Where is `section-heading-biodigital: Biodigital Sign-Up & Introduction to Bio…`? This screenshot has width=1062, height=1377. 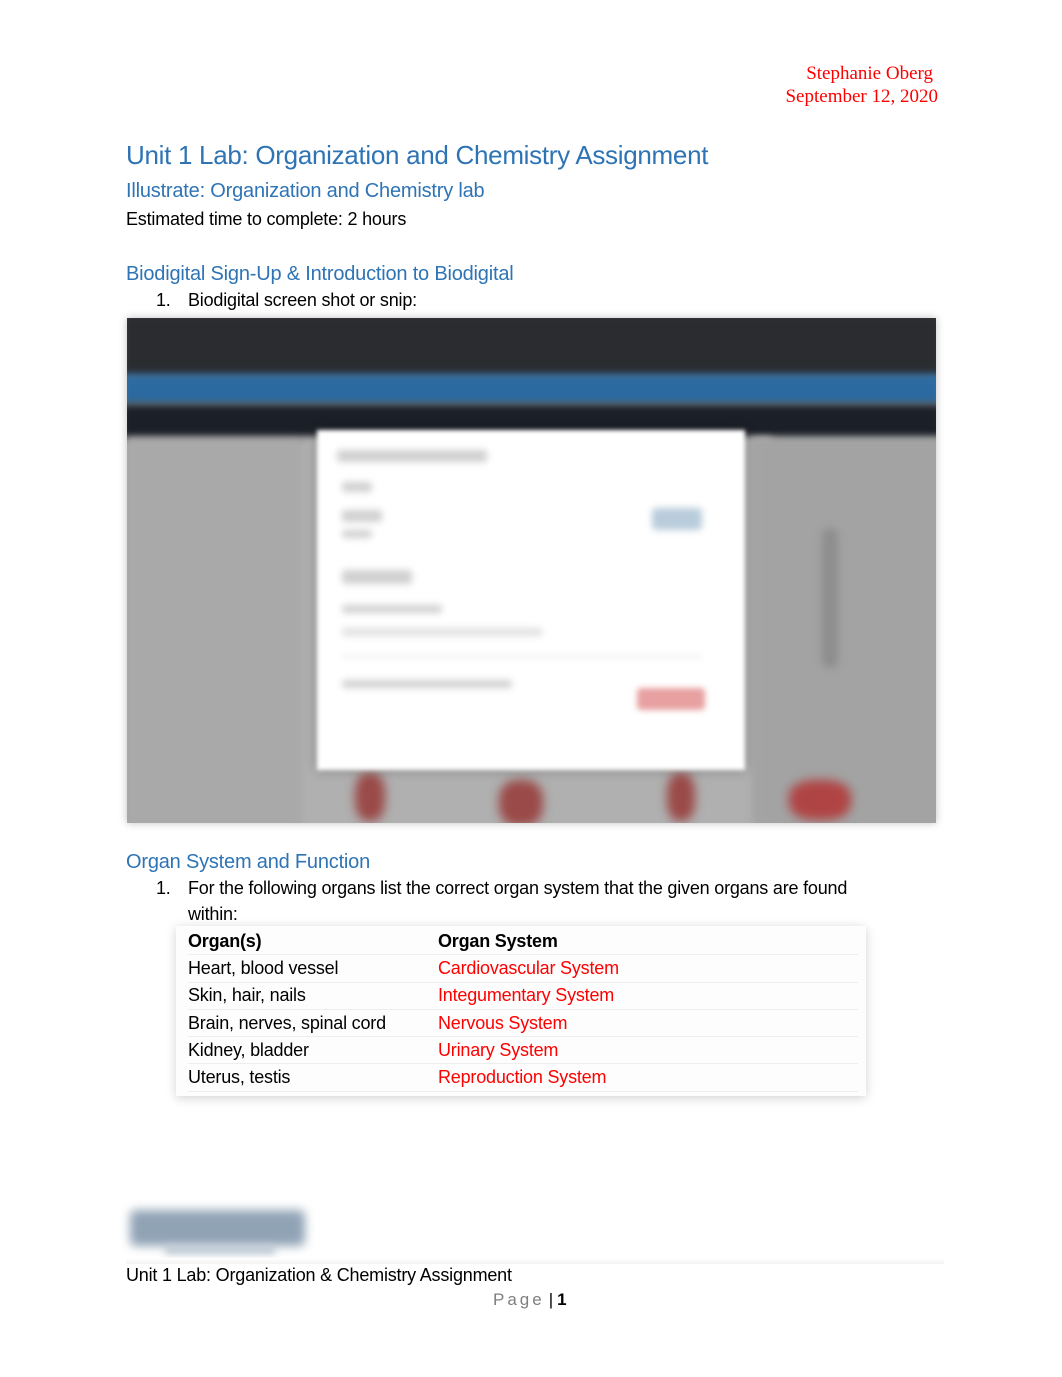
section-heading-biodigital: Biodigital Sign-Up & Introduction to Bio… is located at coordinates (320, 274).